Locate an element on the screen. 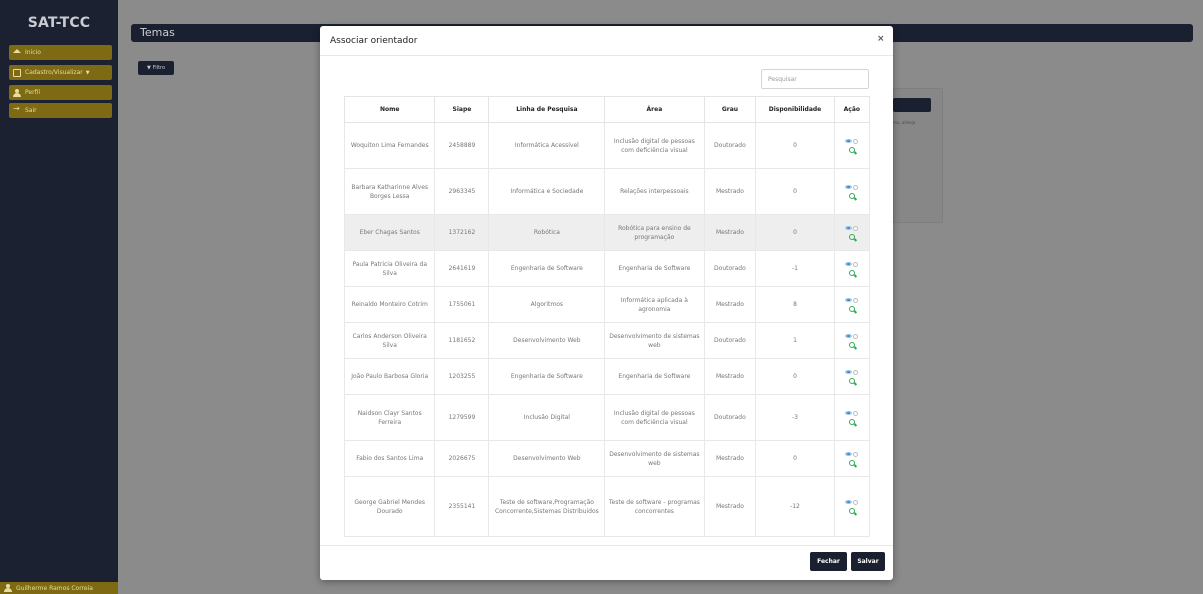  cell-disp: -1 is located at coordinates (795, 268).